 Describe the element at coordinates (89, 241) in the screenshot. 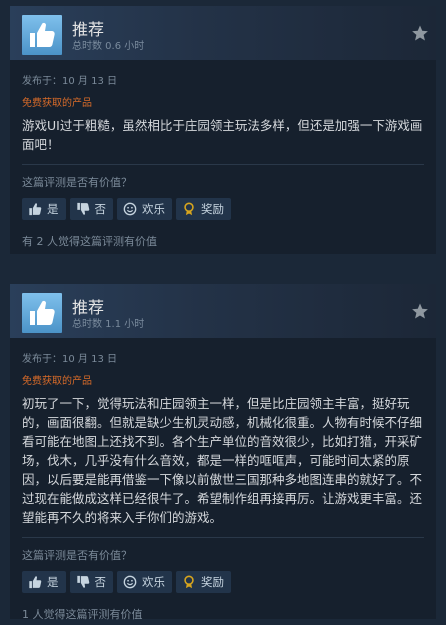

I see `helpful-count: 有 2 人觉得这篇评测有价值` at that location.